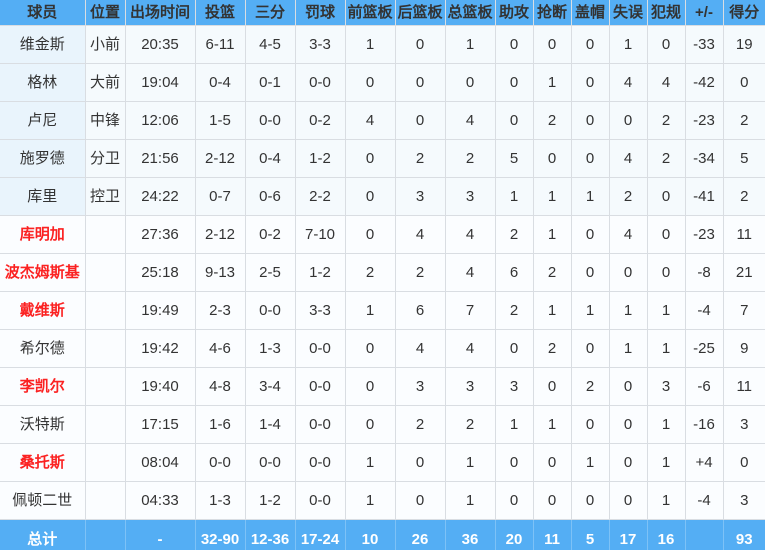 This screenshot has width=765, height=550. Describe the element at coordinates (220, 348) in the screenshot. I see `cell-fg: 4-6` at that location.